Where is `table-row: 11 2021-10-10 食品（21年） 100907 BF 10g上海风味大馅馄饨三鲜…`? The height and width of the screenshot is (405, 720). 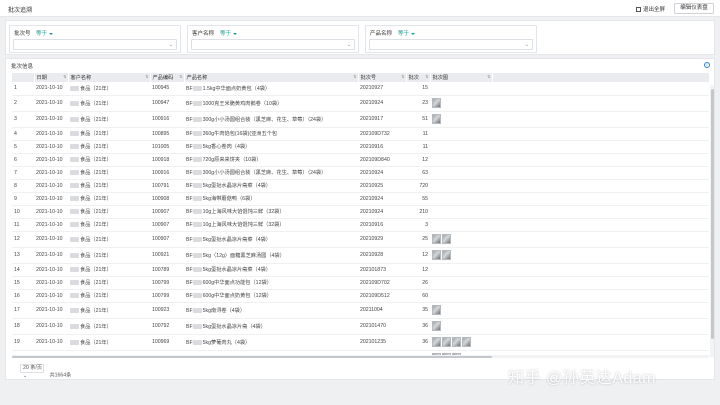 table-row: 11 2021-10-10 食品（21年） 100907 BF 10g上海风味大馅馄饨三鲜… is located at coordinates (360, 225).